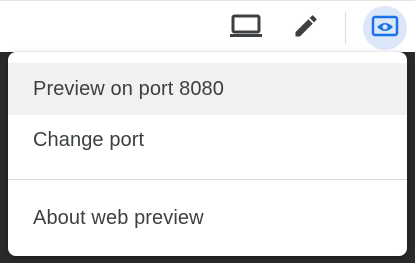 The height and width of the screenshot is (263, 415). I want to click on laptop-button, so click(246, 28).